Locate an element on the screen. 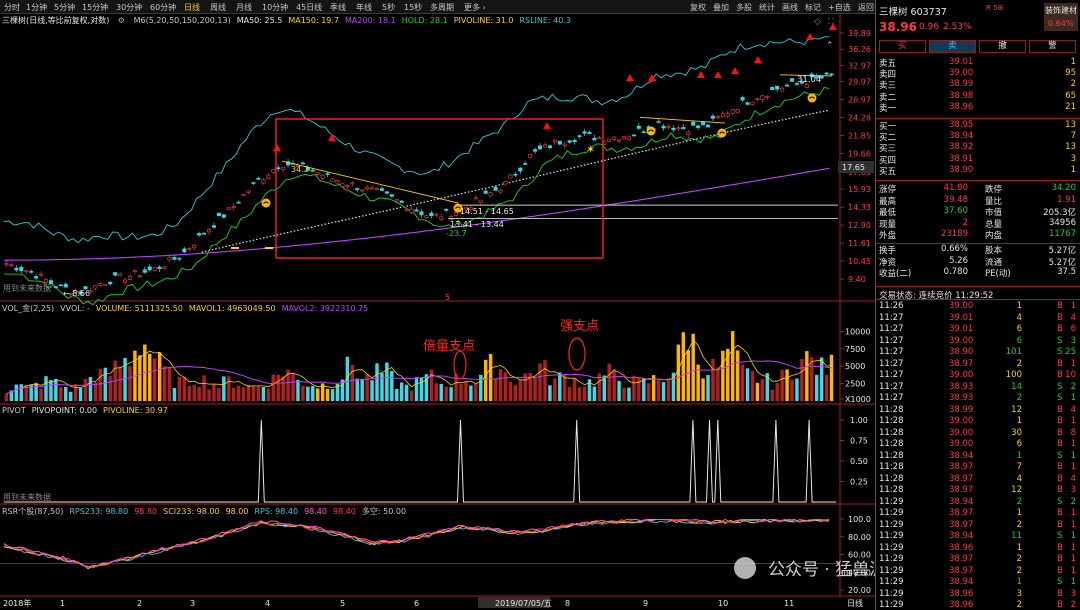  stats-separator is located at coordinates (978, 286).